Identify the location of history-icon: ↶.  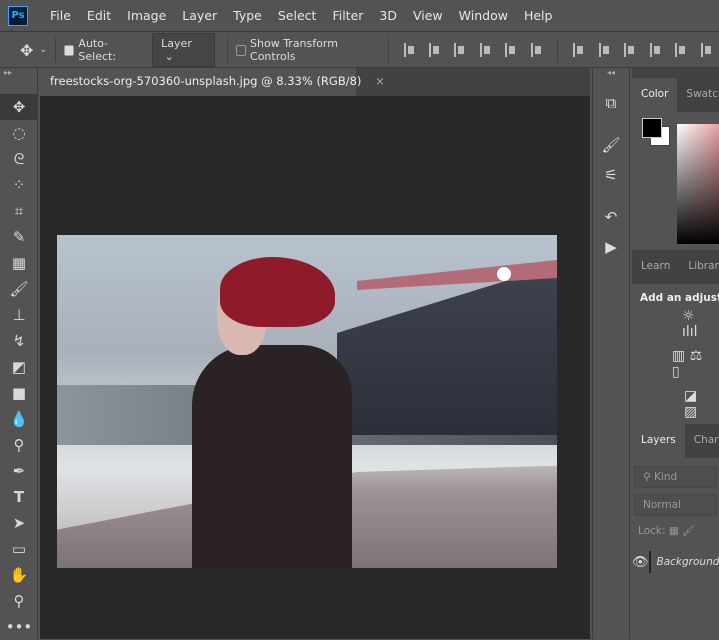
(611, 217).